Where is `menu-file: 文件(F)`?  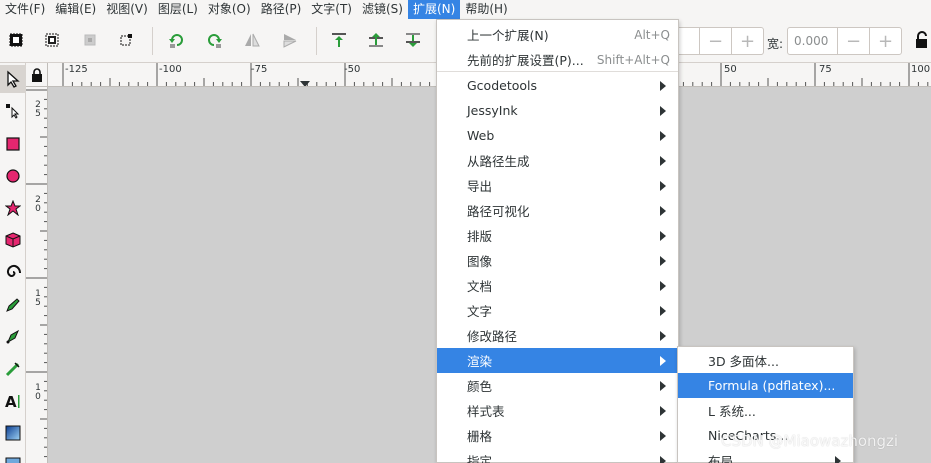
menu-file: 文件(F) is located at coordinates (25, 9).